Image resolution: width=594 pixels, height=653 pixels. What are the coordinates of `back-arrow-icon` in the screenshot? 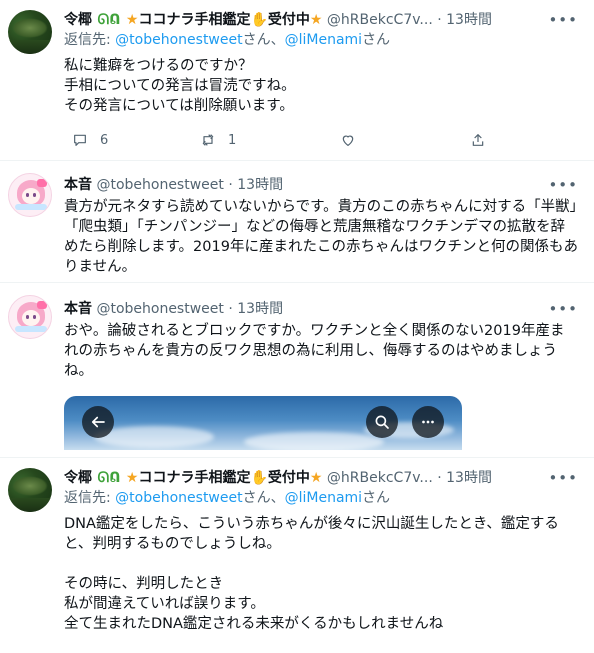 It's located at (98, 422).